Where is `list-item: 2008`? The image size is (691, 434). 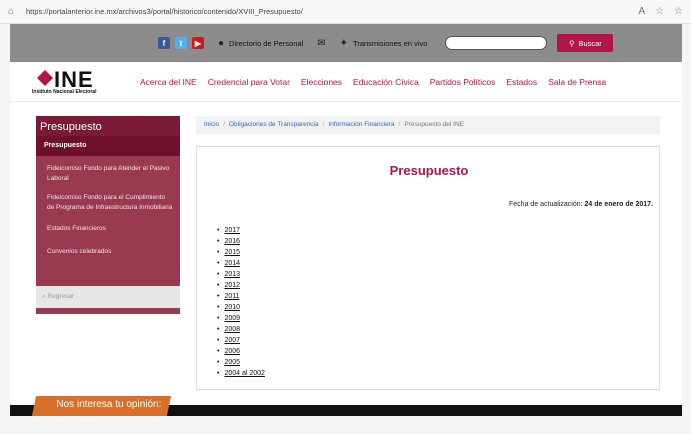 list-item: 2008 is located at coordinates (241, 329).